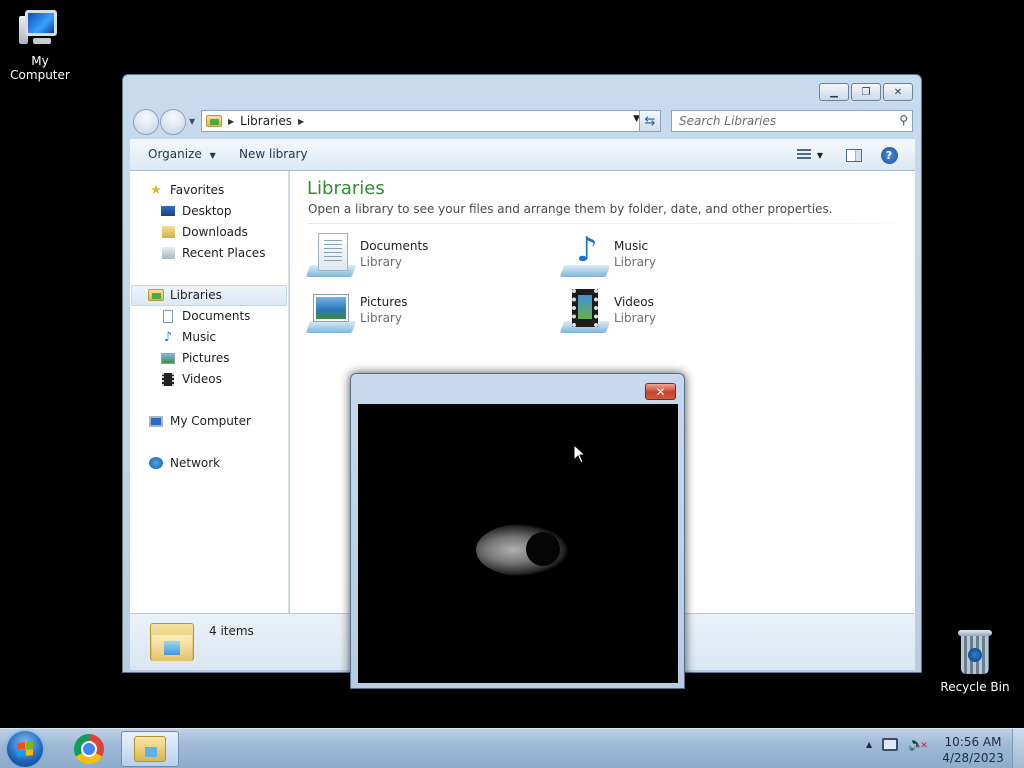  I want to click on new-library-button: New library, so click(273, 154).